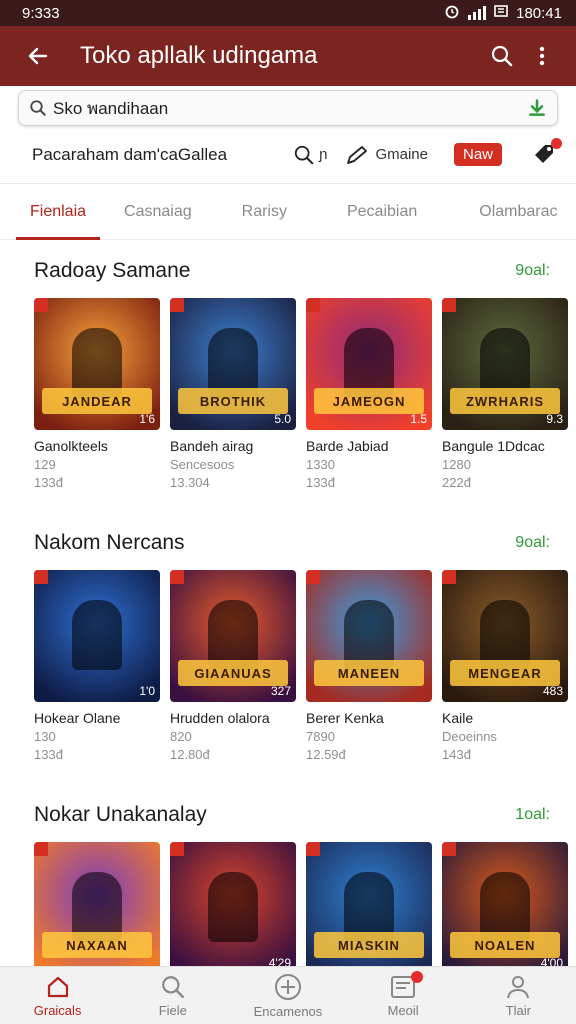 This screenshot has width=576, height=1024. What do you see at coordinates (181, 736) in the screenshot?
I see `app-subtitle: 820` at bounding box center [181, 736].